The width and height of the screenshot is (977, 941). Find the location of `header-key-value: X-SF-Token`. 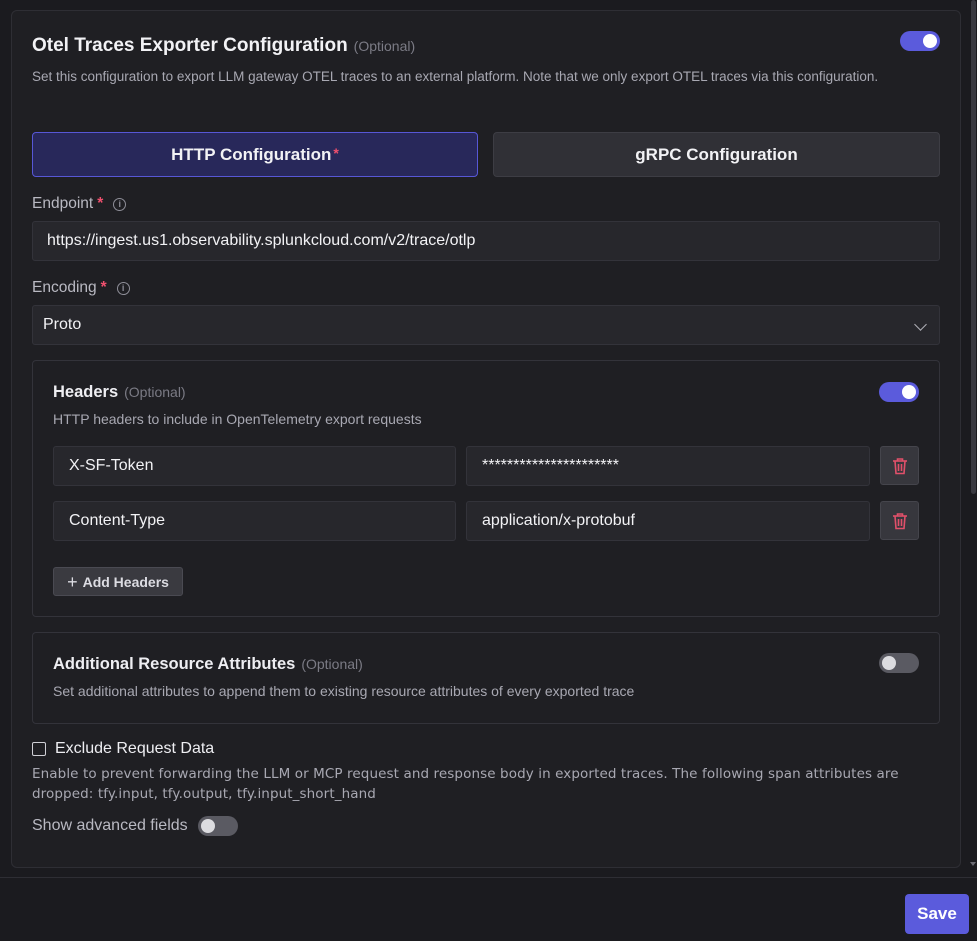

header-key-value: X-SF-Token is located at coordinates (111, 465).